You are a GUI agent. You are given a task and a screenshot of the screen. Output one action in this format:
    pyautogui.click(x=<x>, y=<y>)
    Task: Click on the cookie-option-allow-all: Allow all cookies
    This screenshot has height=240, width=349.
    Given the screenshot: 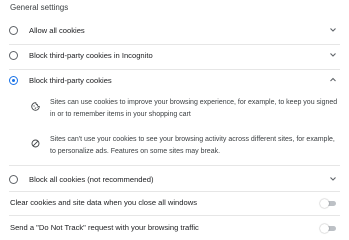 What is the action you would take?
    pyautogui.click(x=174, y=32)
    